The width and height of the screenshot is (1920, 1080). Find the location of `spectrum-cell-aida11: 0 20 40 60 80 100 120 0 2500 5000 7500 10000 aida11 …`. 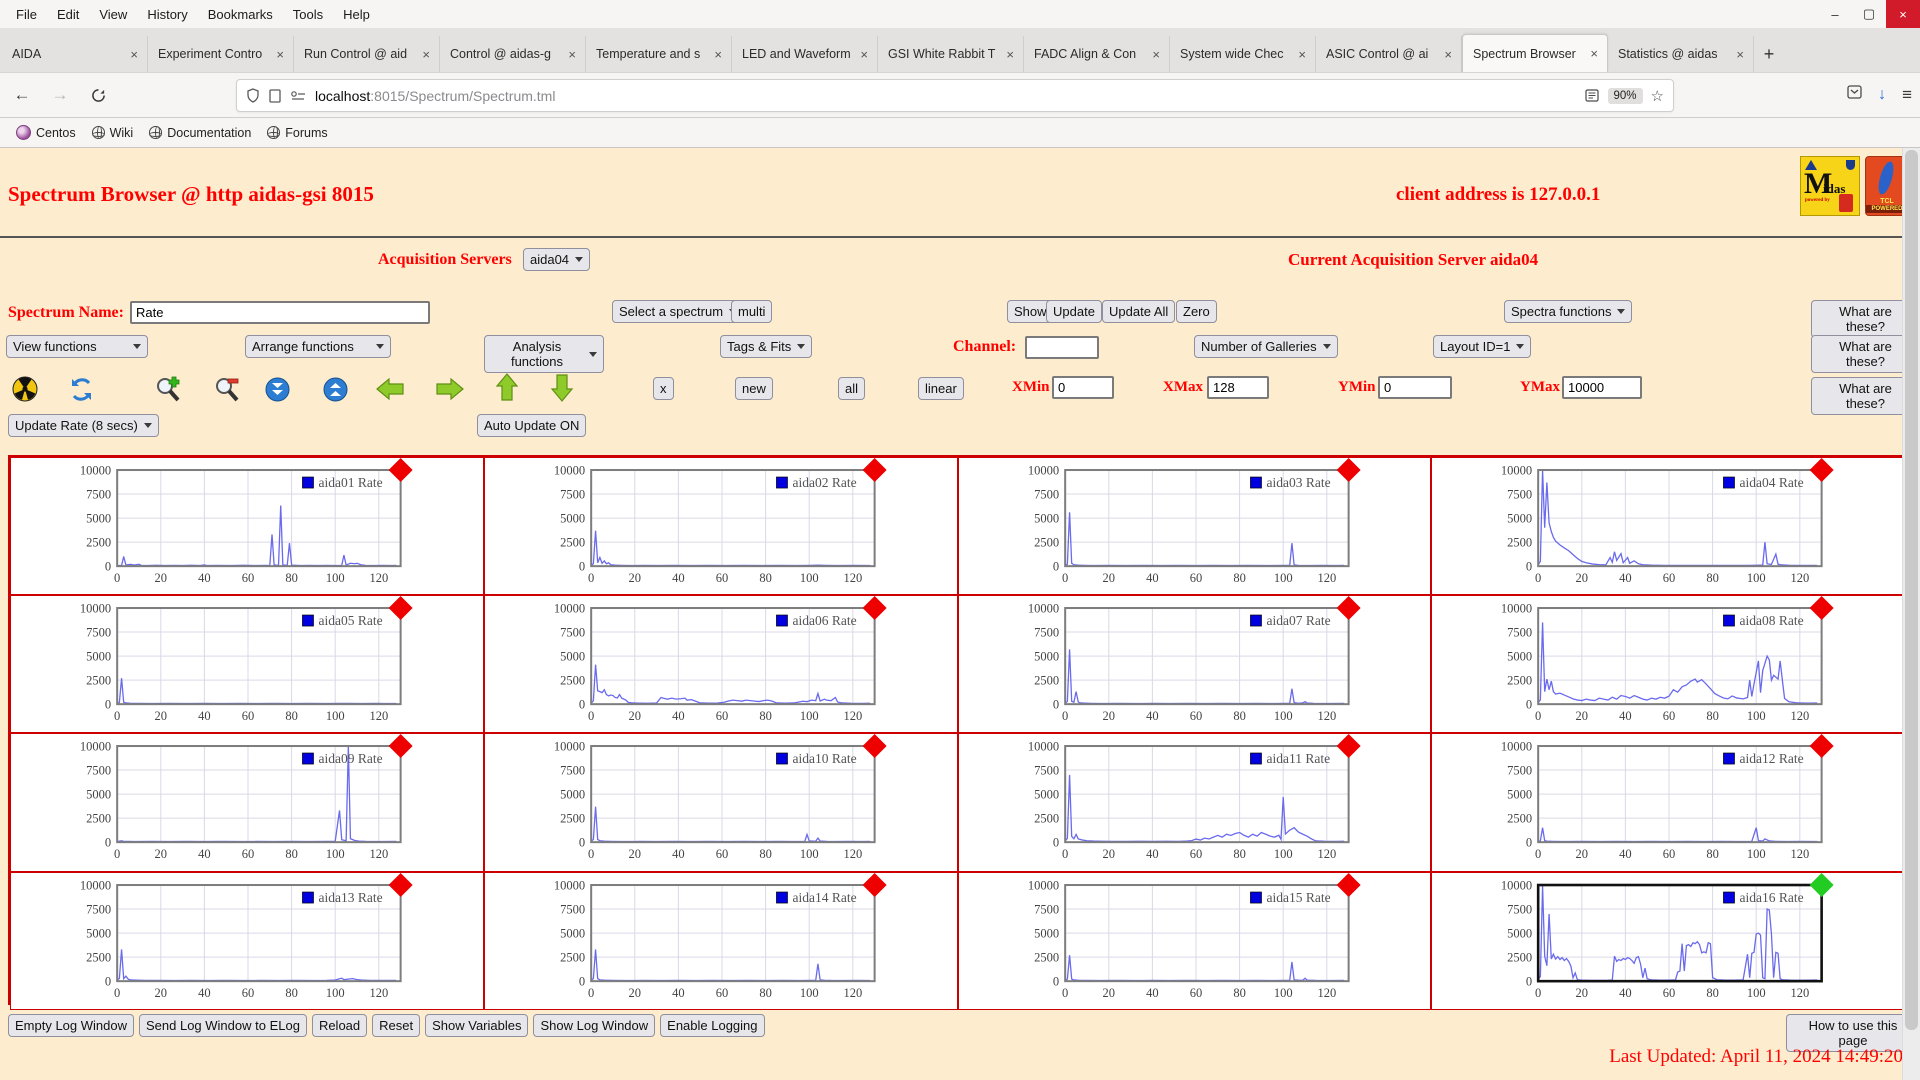

spectrum-cell-aida11: 0 20 40 60 80 100 120 0 2500 5000 7500 10000 aida11 … is located at coordinates (1194, 802).